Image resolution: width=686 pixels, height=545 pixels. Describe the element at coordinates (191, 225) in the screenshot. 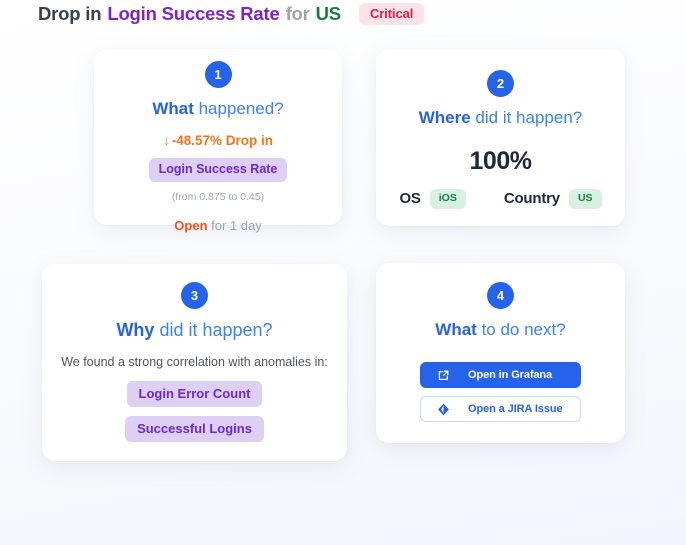

I see `status-state: Open` at that location.